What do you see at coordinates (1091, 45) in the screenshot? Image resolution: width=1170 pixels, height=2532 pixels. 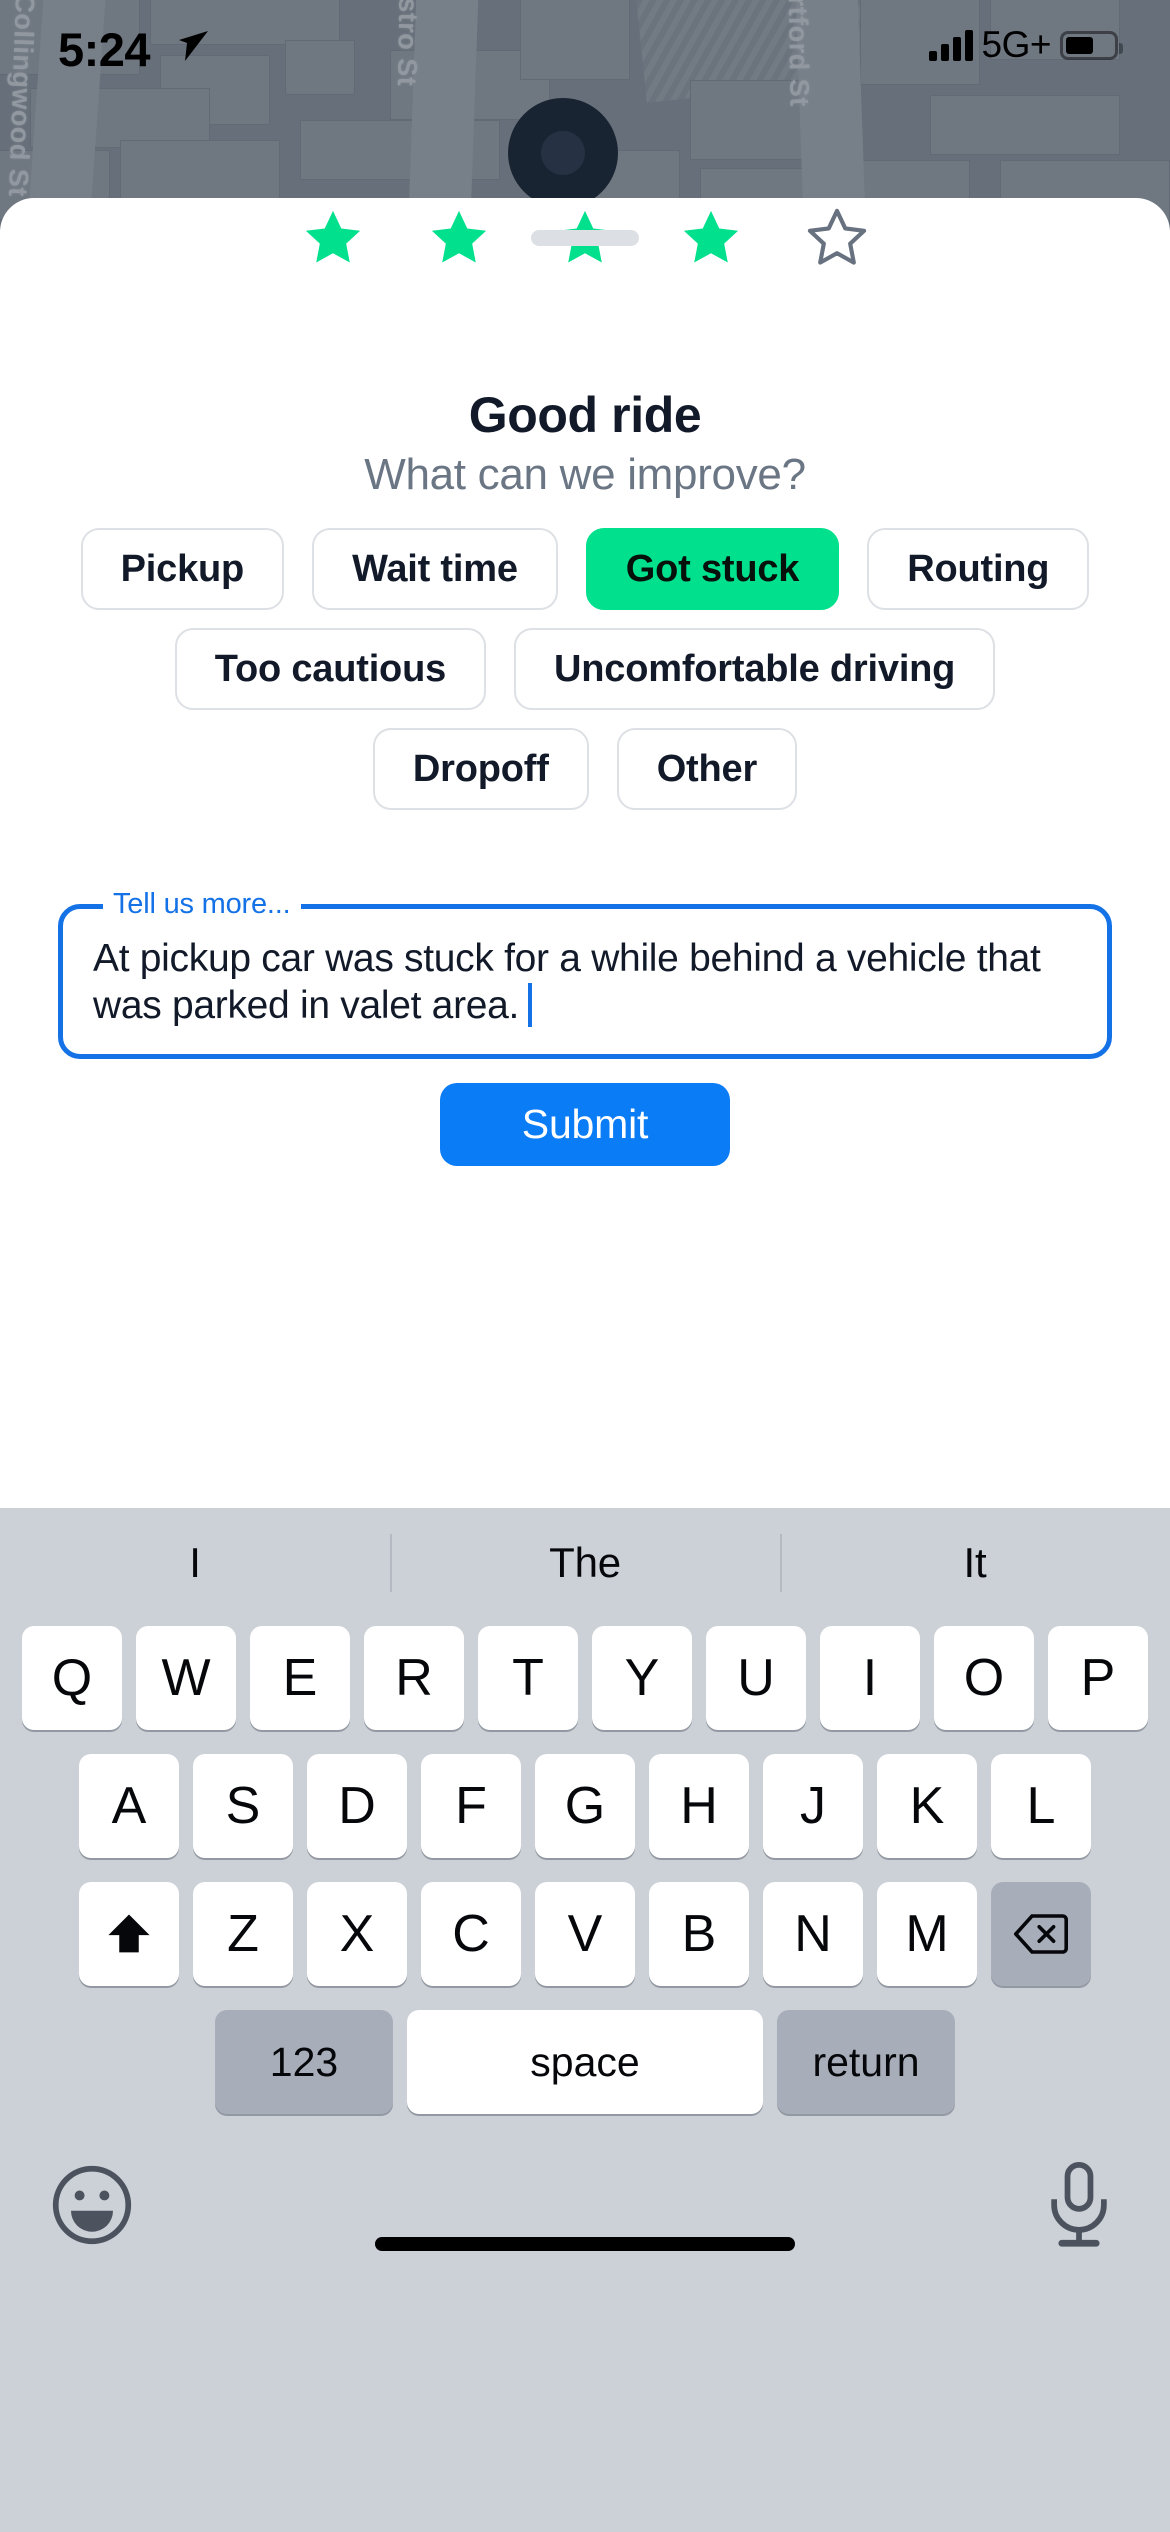 I see `battery-icon` at bounding box center [1091, 45].